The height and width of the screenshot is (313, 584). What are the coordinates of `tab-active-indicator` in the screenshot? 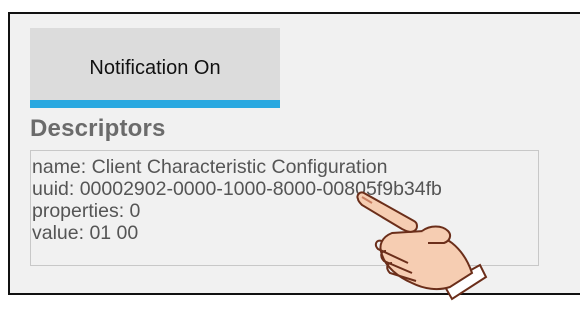 It's located at (155, 104).